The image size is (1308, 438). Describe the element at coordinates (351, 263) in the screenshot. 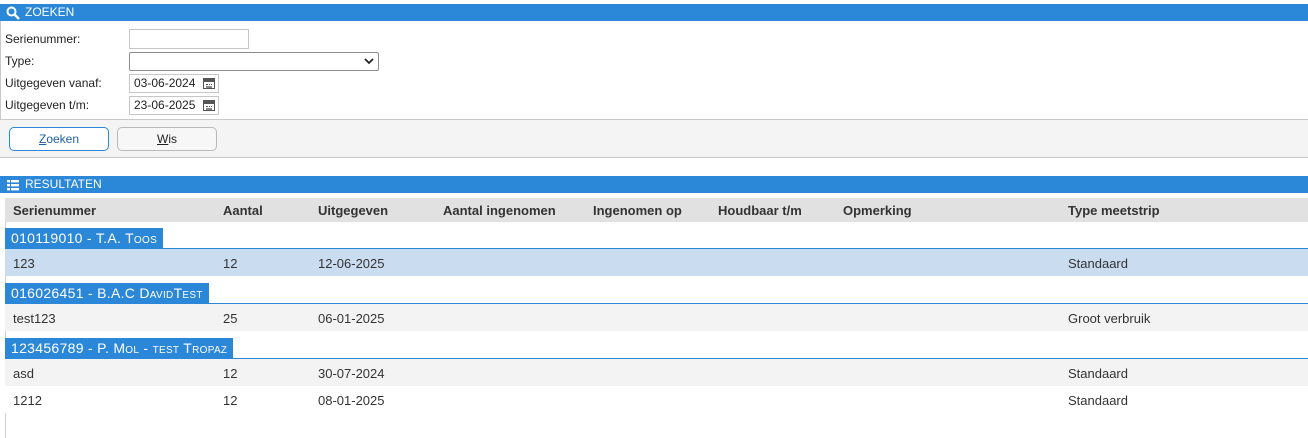

I see `cell-uitgegeven: 12-06-2025` at that location.